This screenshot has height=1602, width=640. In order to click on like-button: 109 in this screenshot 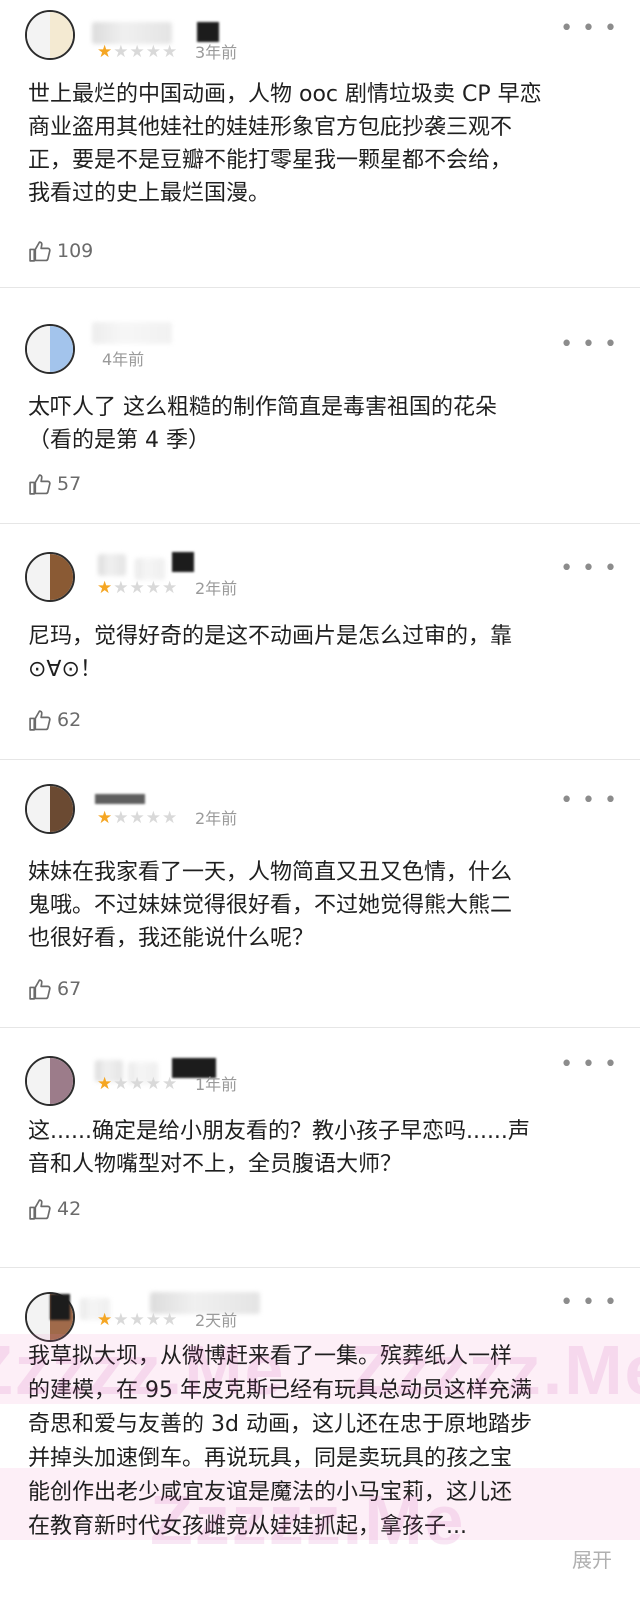, I will do `click(60, 251)`.